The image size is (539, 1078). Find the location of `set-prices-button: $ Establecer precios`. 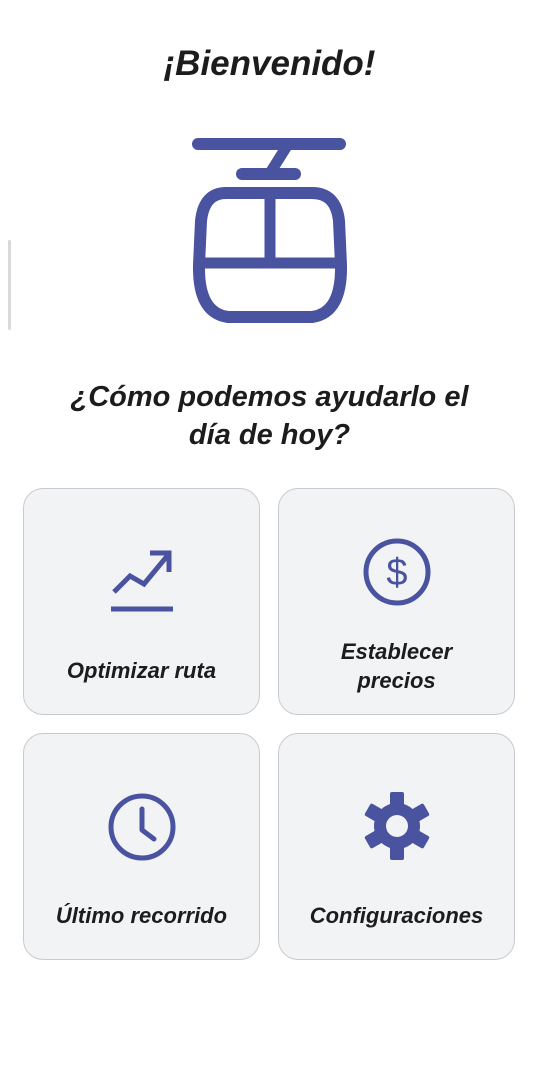

set-prices-button: $ Establecer precios is located at coordinates (396, 601).